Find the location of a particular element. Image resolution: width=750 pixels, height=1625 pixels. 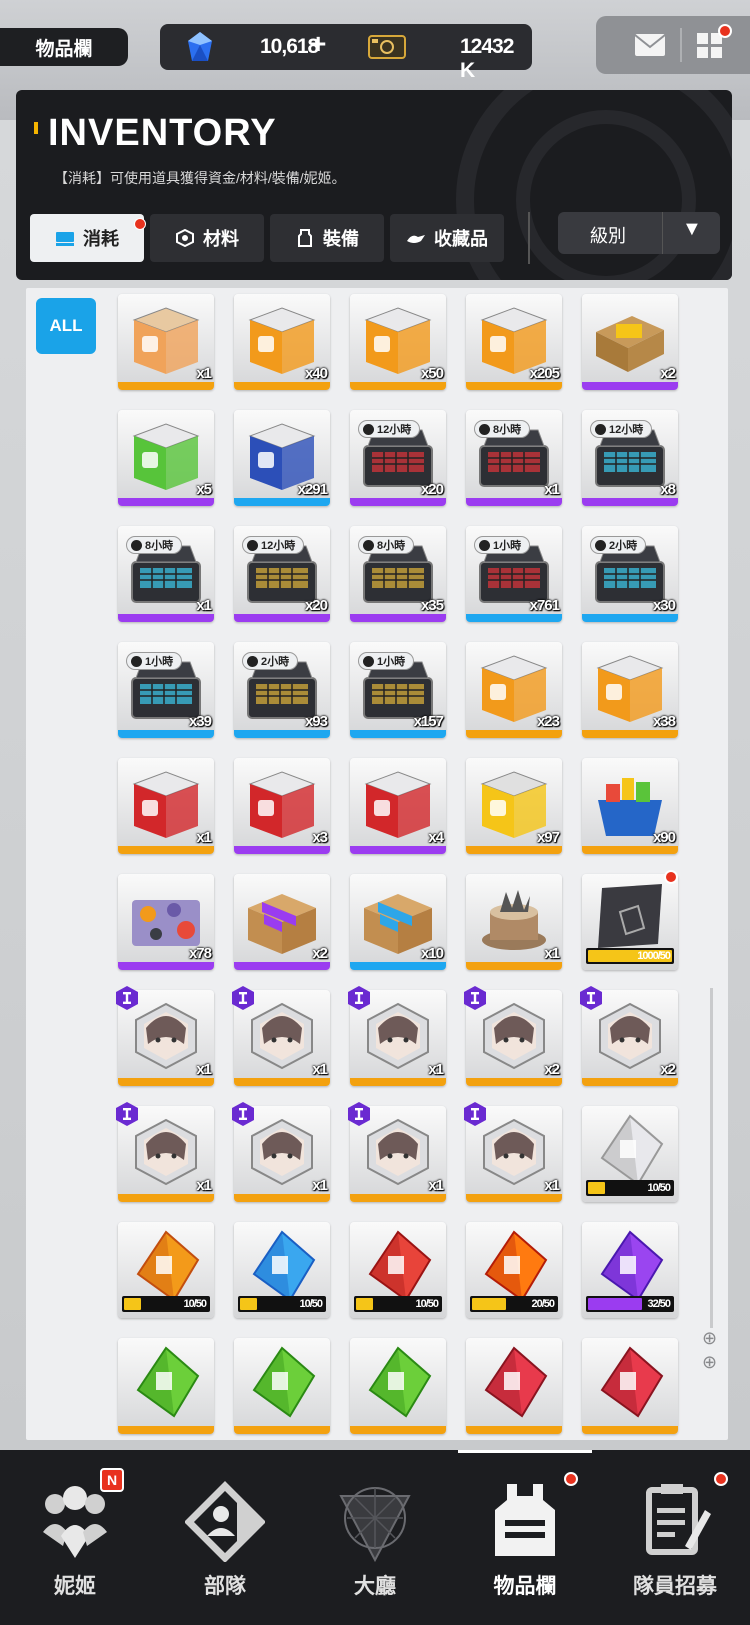

inventory-item: 1小時 x157 is located at coordinates (398, 690).